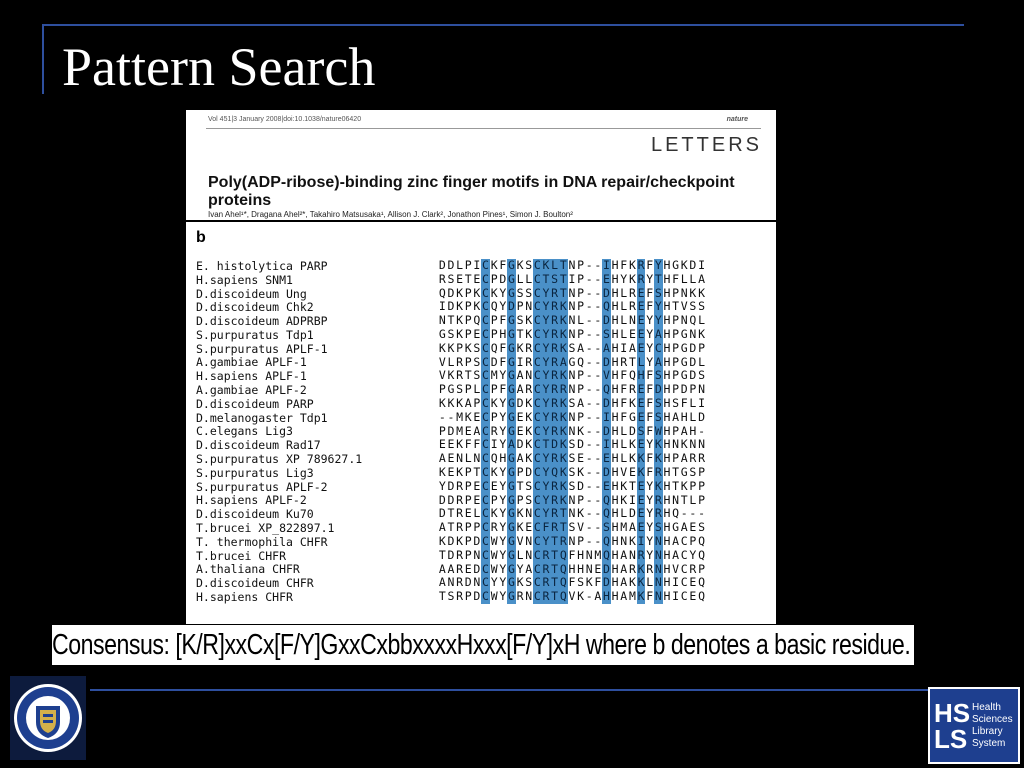 The height and width of the screenshot is (768, 1024). What do you see at coordinates (572, 279) in the screenshot?
I see `sequence: RSETECPDGLLCTSTIP--EHYKRYTHFLLA` at bounding box center [572, 279].